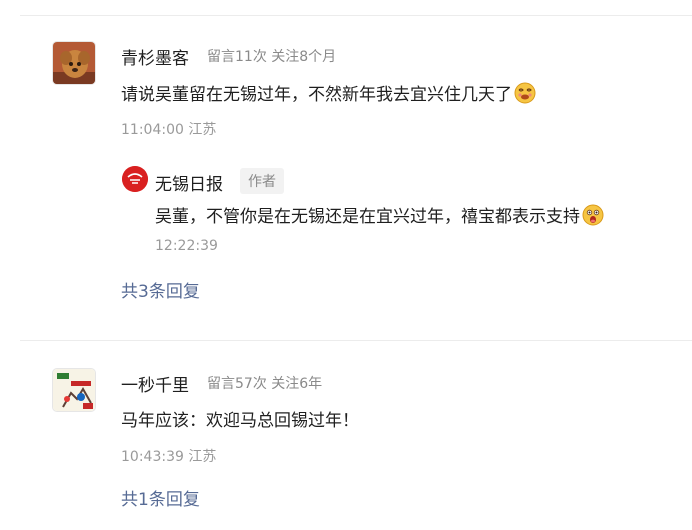 The height and width of the screenshot is (530, 692). Describe the element at coordinates (169, 130) in the screenshot. I see `comment-time: 11:04:00 江苏` at that location.